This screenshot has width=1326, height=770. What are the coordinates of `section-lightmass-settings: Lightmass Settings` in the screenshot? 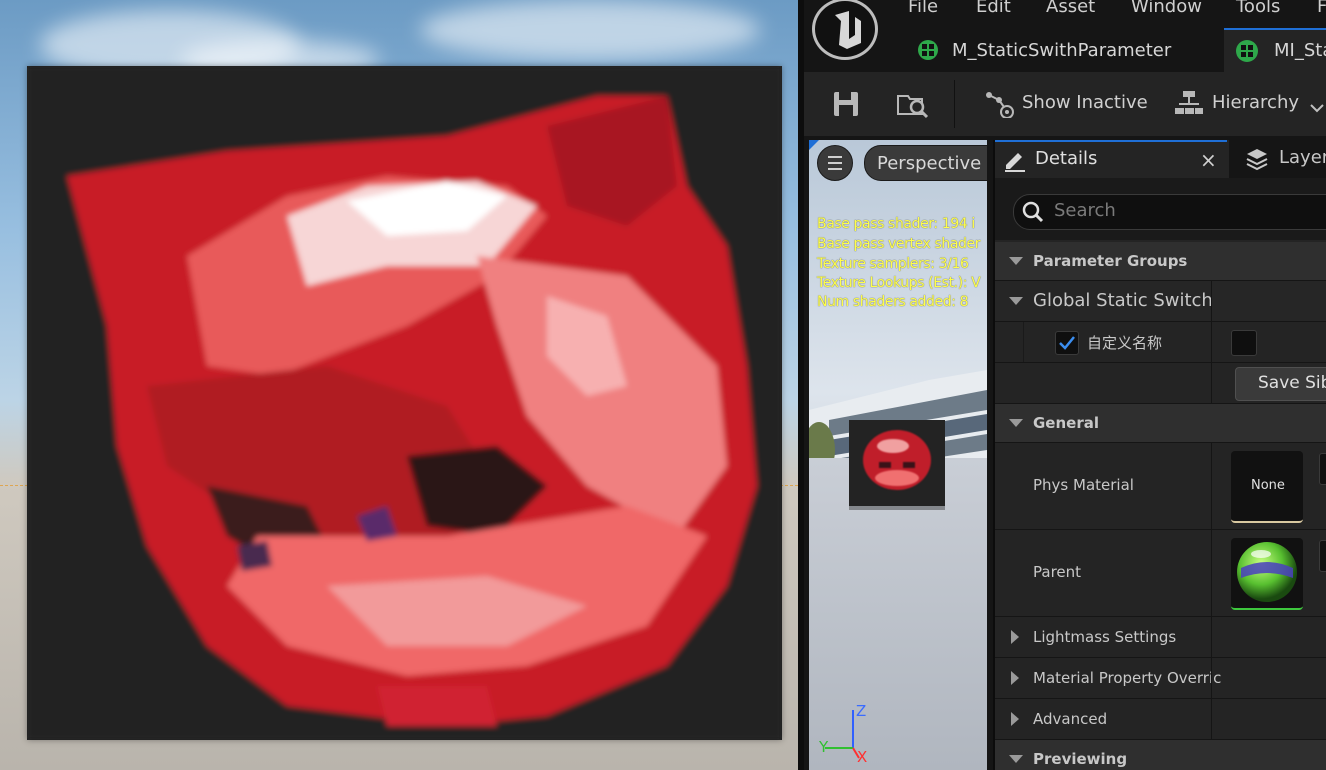 It's located at (1160, 637).